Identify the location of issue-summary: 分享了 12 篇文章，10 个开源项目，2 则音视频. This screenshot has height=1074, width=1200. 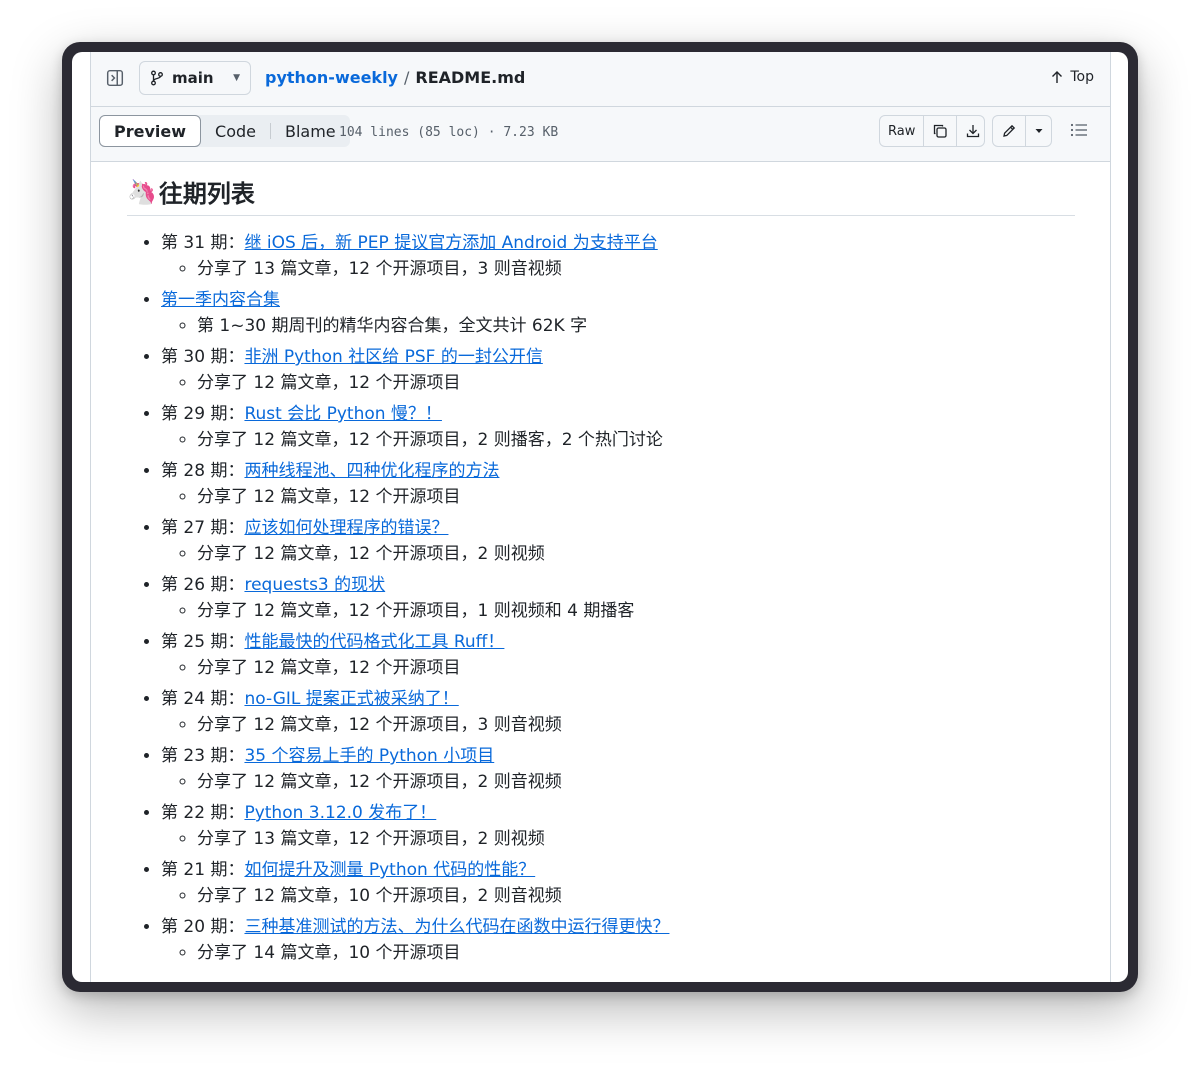
(636, 896).